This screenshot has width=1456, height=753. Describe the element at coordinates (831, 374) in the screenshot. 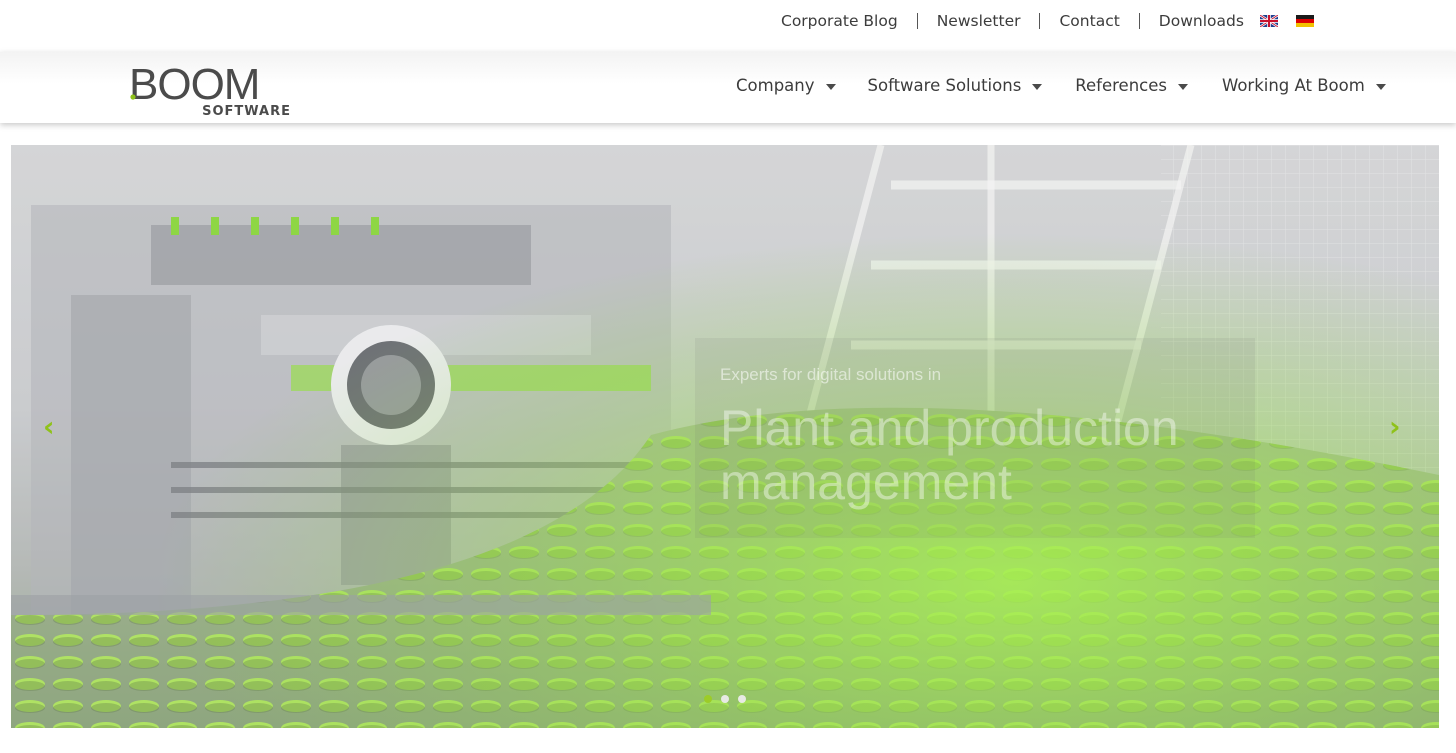

I see `hero-pretitle: Experts for digital solutions in` at that location.